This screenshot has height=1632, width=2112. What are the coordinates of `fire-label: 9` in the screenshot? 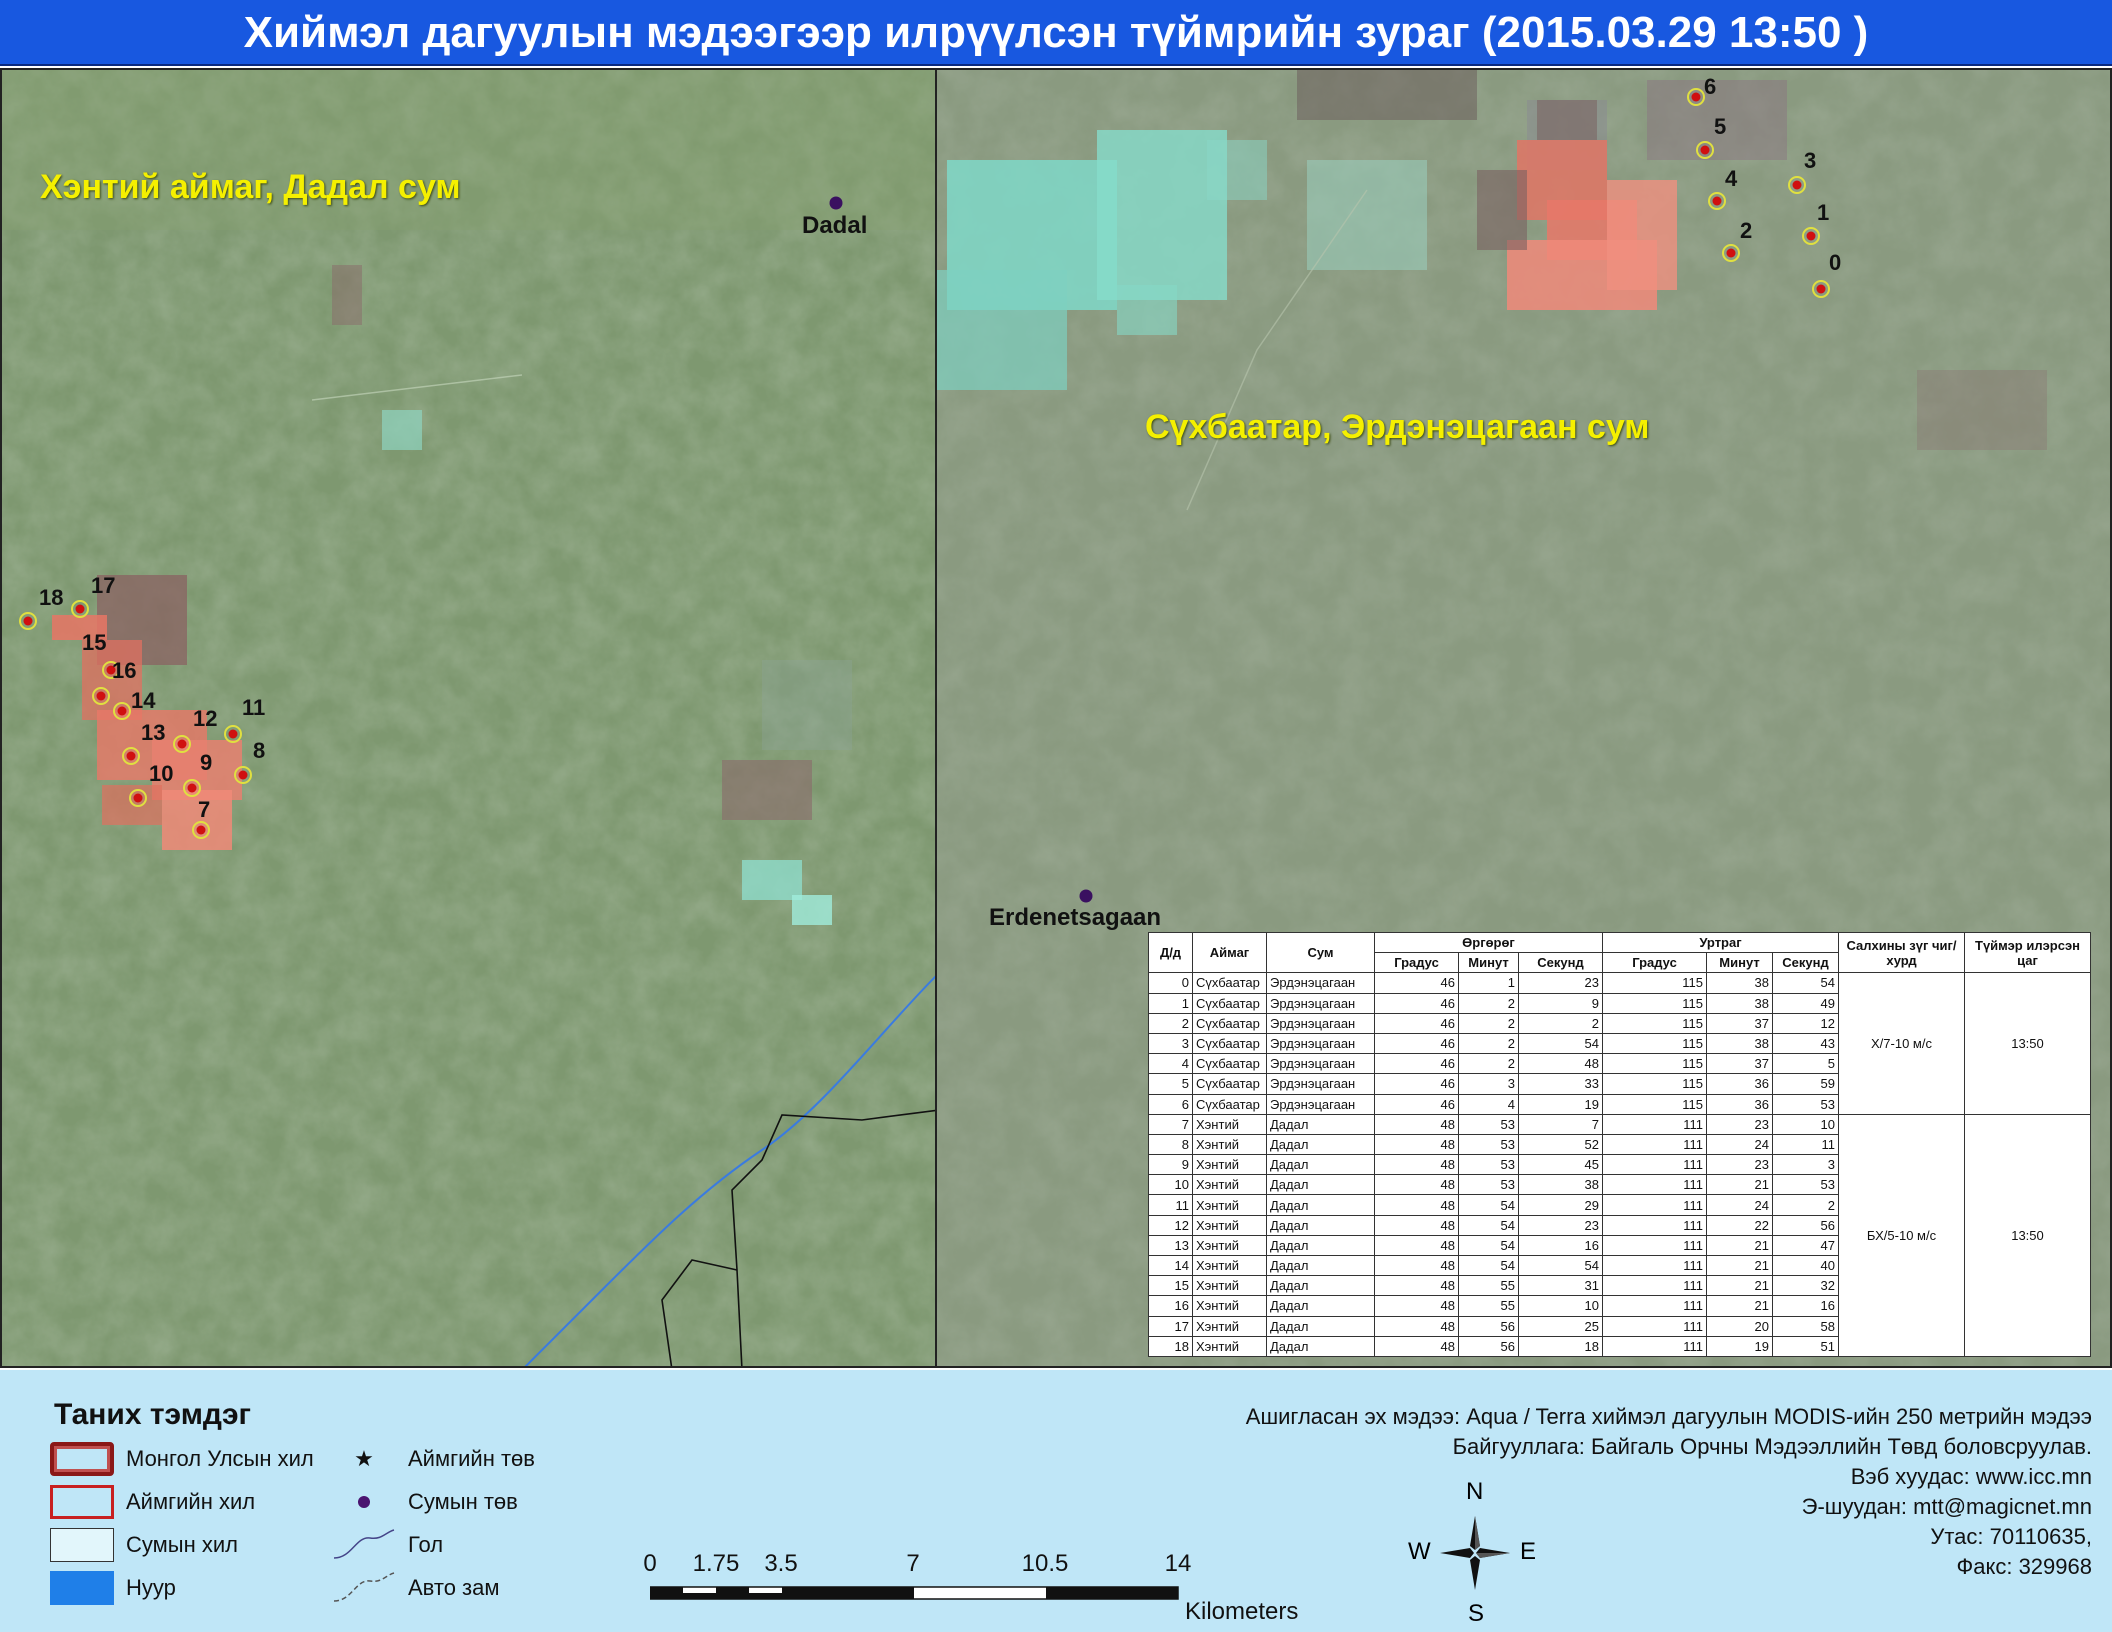 It's located at (206, 762).